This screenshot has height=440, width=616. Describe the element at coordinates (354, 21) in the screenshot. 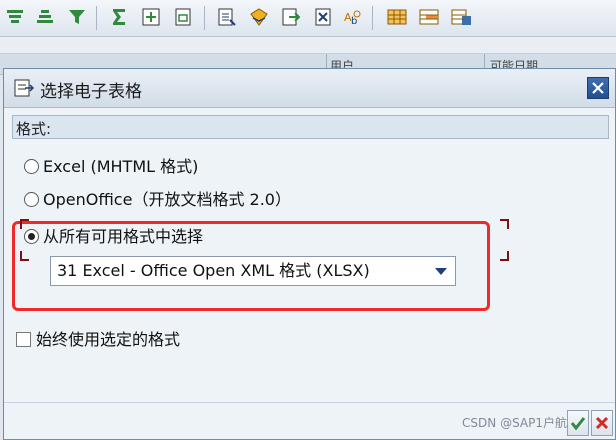

I see `svg-text: b` at that location.